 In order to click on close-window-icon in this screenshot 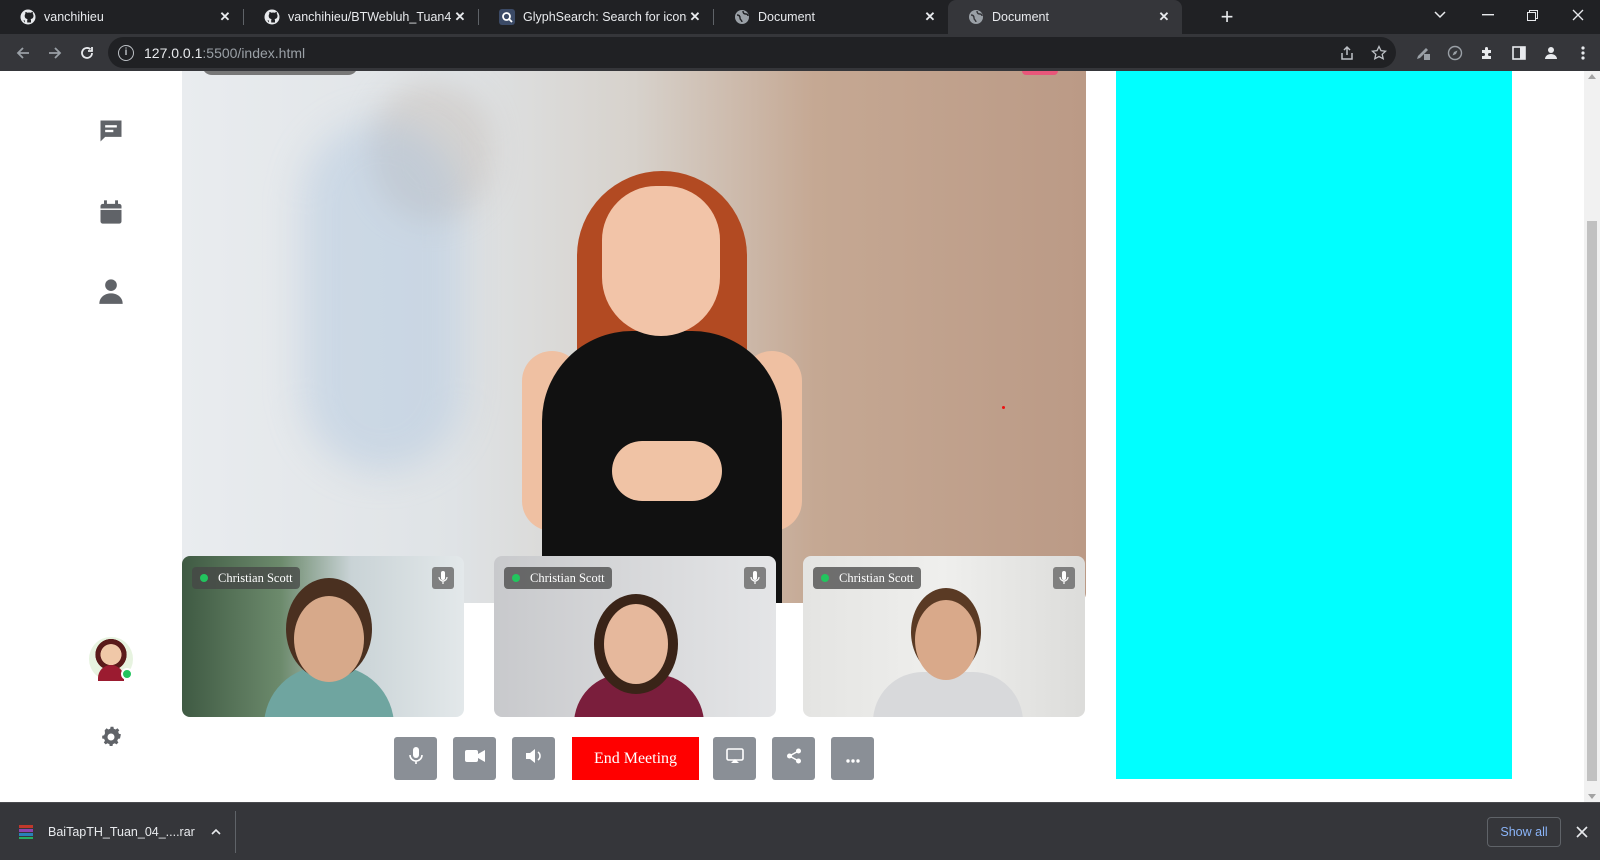, I will do `click(1578, 15)`.